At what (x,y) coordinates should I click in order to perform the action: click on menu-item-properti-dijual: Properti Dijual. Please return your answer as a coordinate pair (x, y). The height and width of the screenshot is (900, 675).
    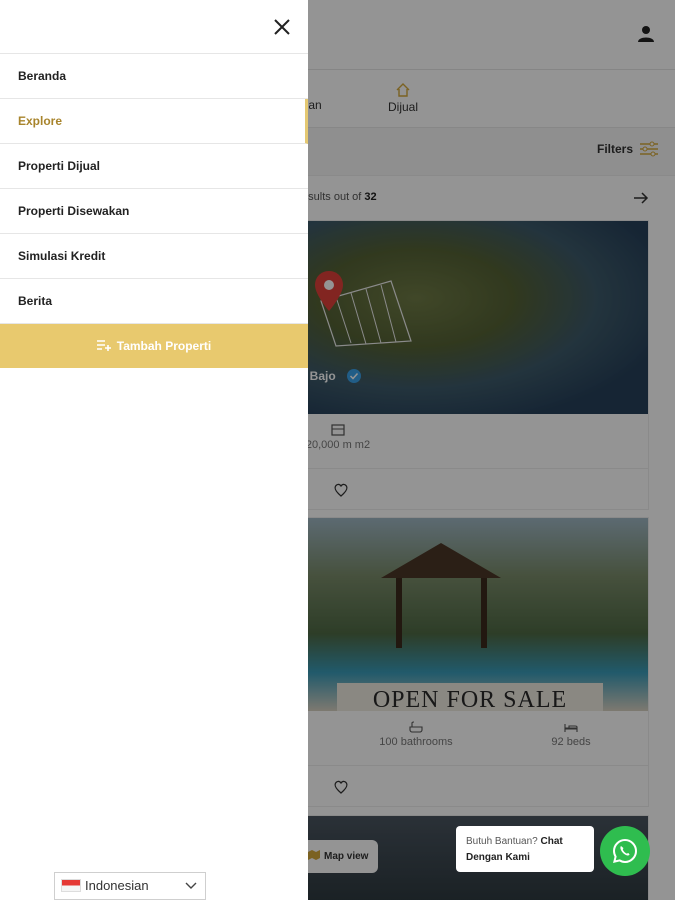
    Looking at the image, I should click on (154, 166).